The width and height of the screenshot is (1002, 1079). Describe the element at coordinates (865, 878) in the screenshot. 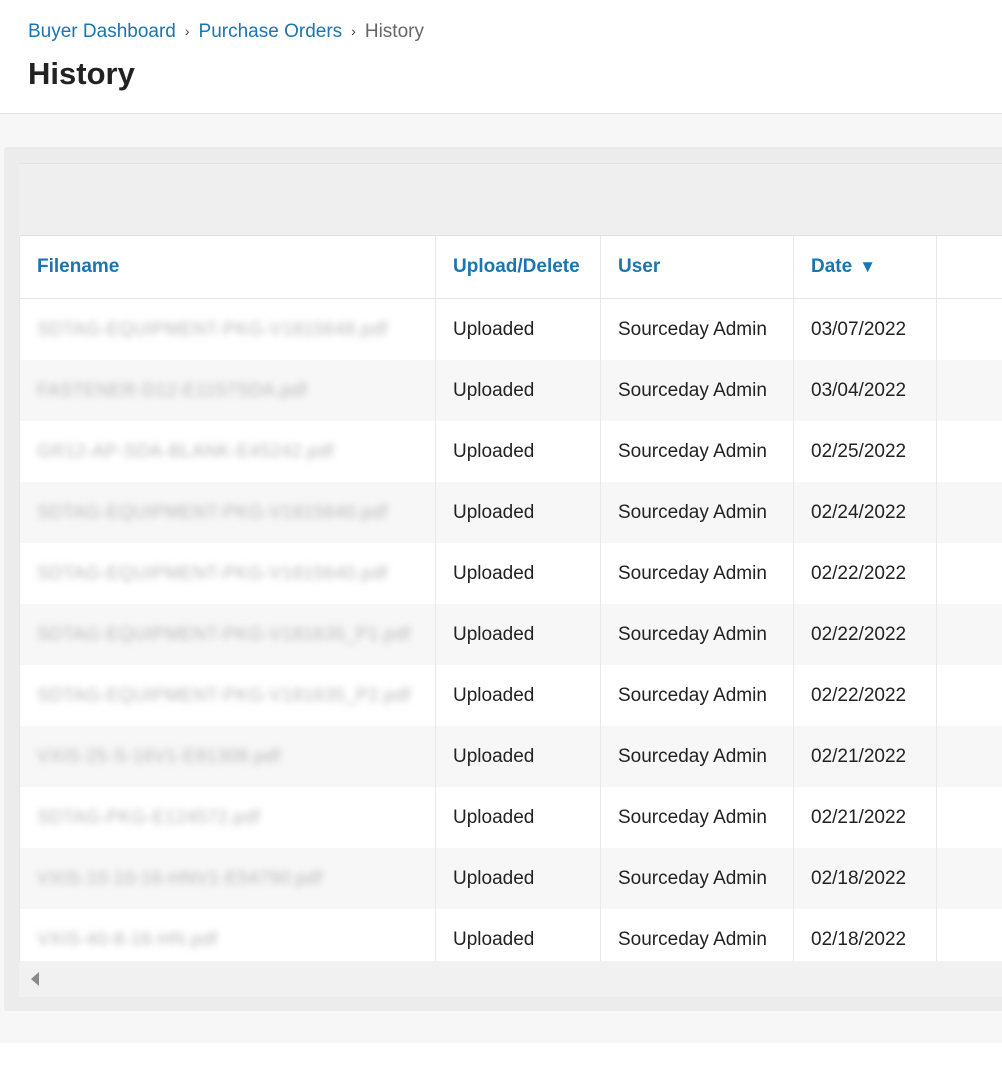

I see `date-cell: 02/18/2022` at that location.